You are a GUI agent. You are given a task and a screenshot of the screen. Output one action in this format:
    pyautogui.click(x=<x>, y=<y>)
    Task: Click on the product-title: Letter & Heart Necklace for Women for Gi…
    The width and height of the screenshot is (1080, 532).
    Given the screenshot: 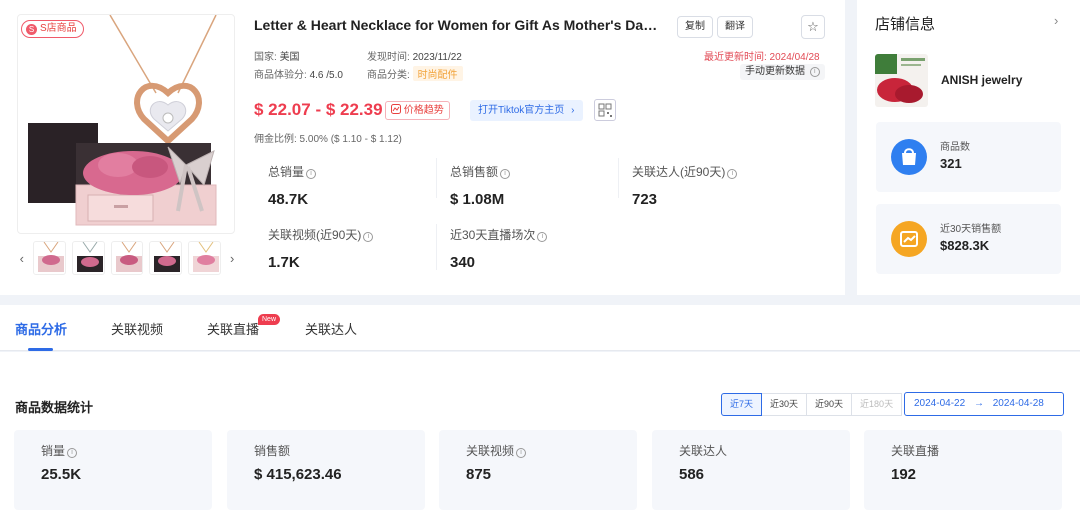 What is the action you would take?
    pyautogui.click(x=459, y=25)
    